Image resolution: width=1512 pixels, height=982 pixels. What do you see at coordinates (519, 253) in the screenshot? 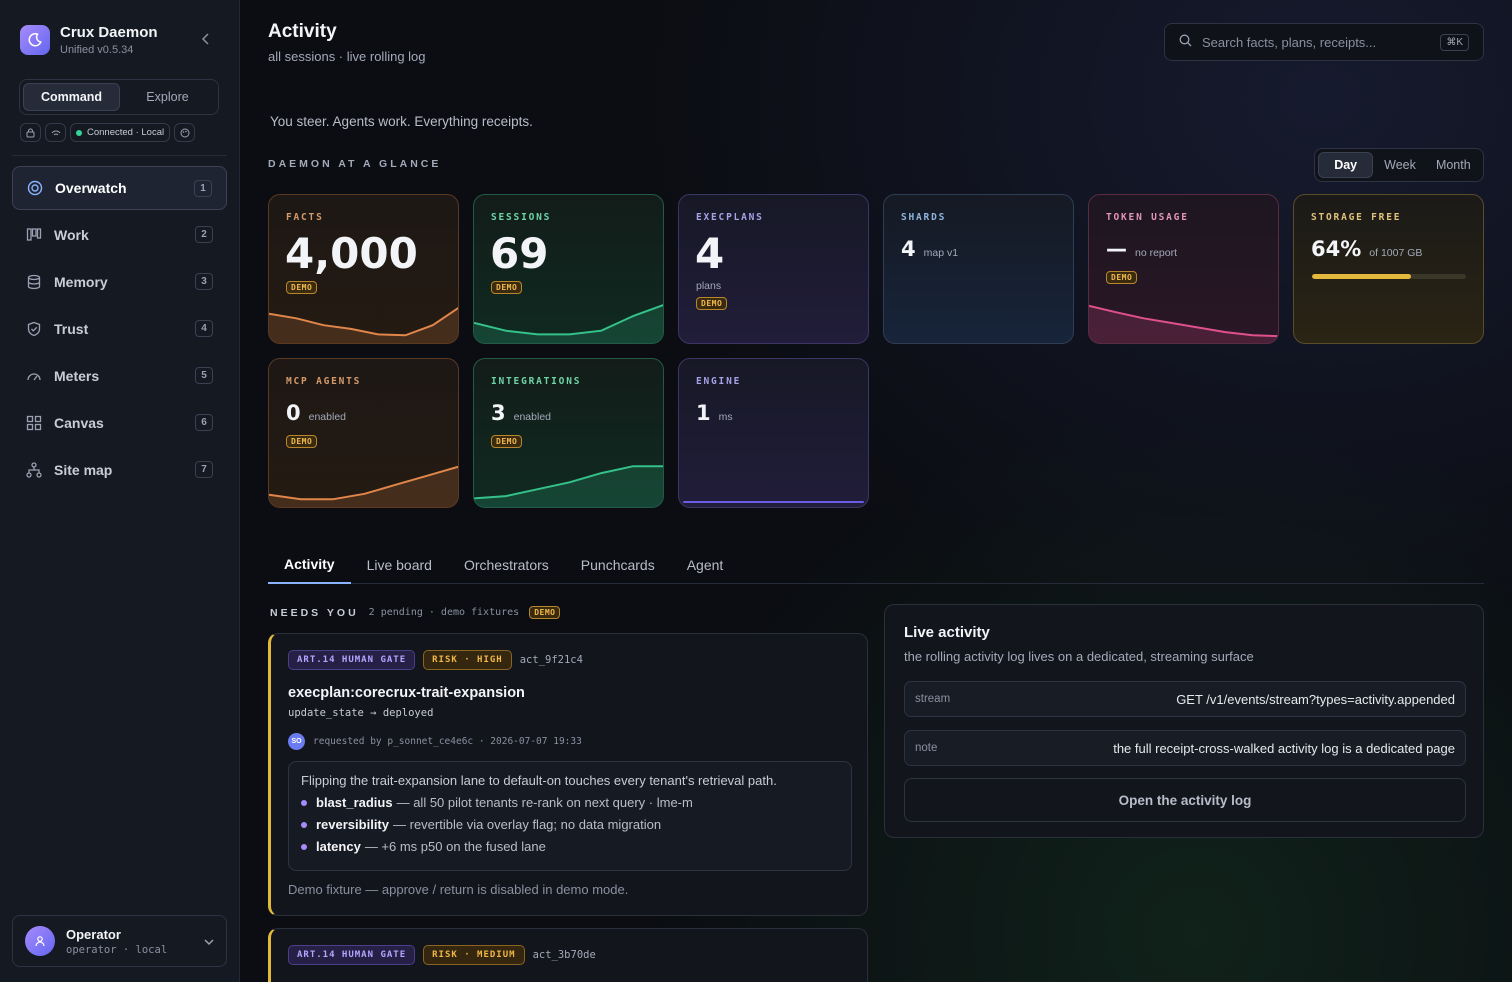
I see `card-value: 69` at bounding box center [519, 253].